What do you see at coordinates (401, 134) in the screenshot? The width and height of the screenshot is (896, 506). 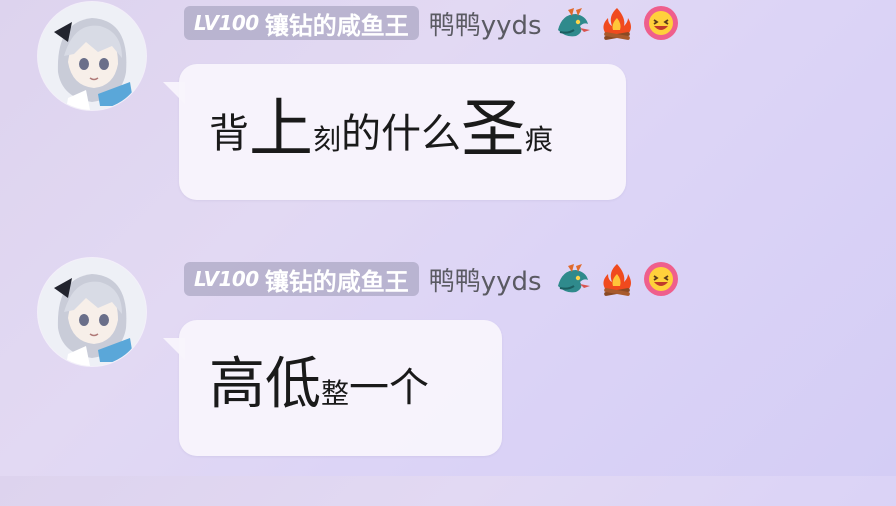 I see `text-segment: 的什么` at bounding box center [401, 134].